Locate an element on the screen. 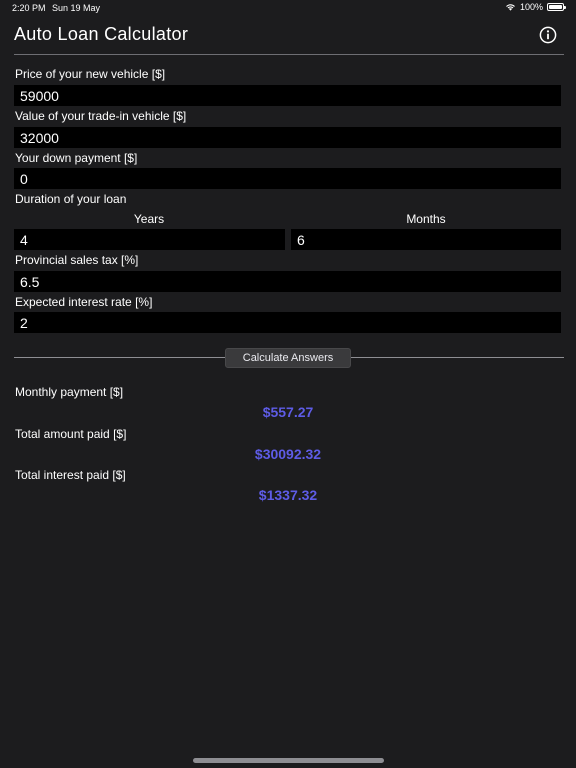  total-interest-value: $1337.32 is located at coordinates (288, 495).